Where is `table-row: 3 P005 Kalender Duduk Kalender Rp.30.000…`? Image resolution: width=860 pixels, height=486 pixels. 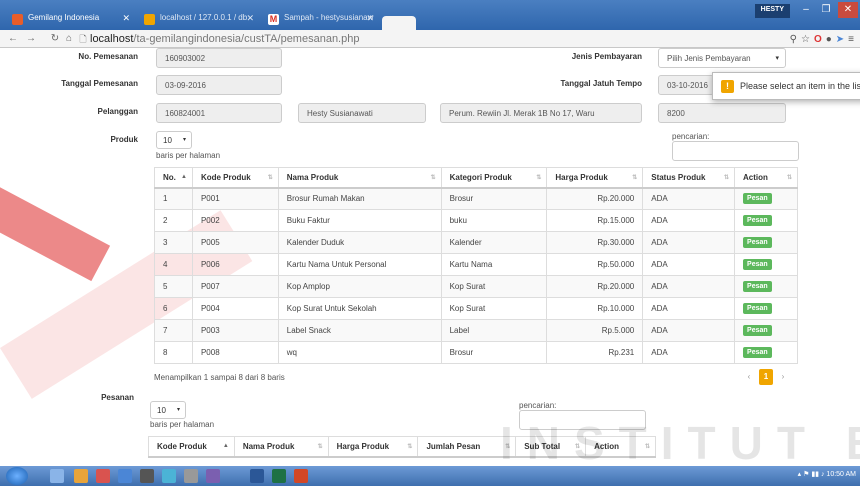
table-row: 3 P005 Kalender Duduk Kalender Rp.30.000… is located at coordinates (476, 242).